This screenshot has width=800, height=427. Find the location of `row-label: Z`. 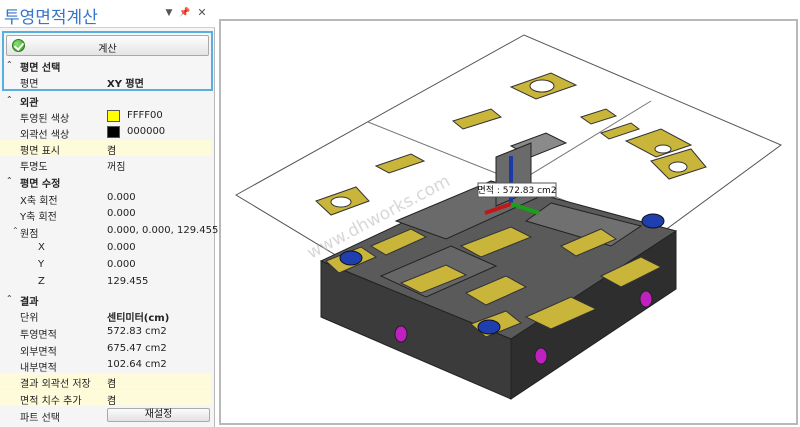

row-label: Z is located at coordinates (41, 281).